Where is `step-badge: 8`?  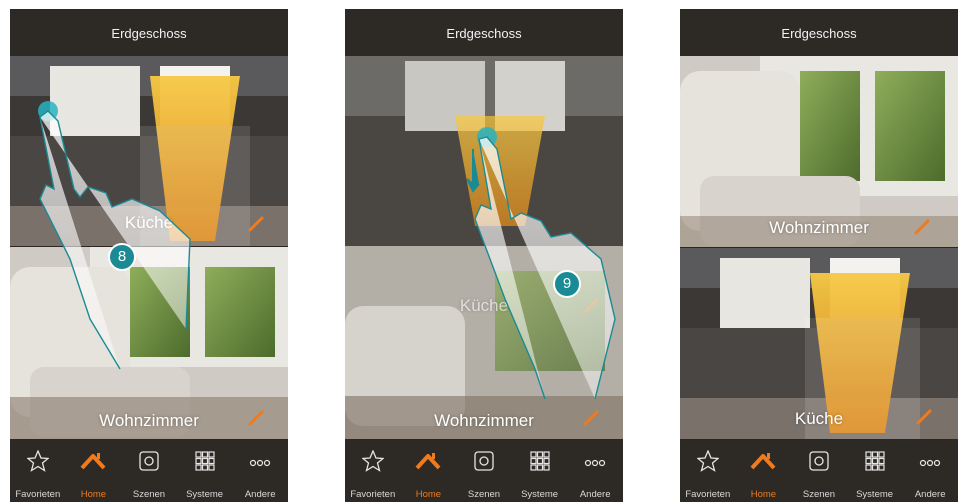 step-badge: 8 is located at coordinates (122, 257).